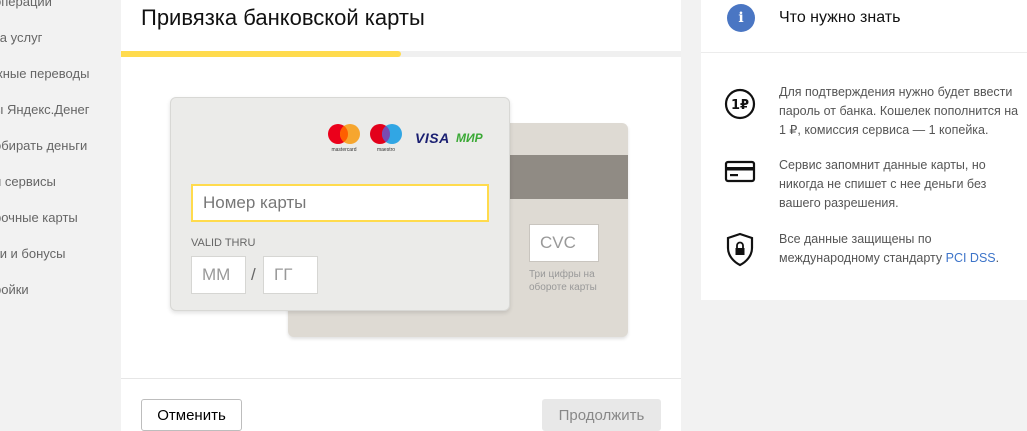 Image resolution: width=1027 pixels, height=431 pixels. Describe the element at coordinates (401, 378) in the screenshot. I see `footer-divider` at that location.